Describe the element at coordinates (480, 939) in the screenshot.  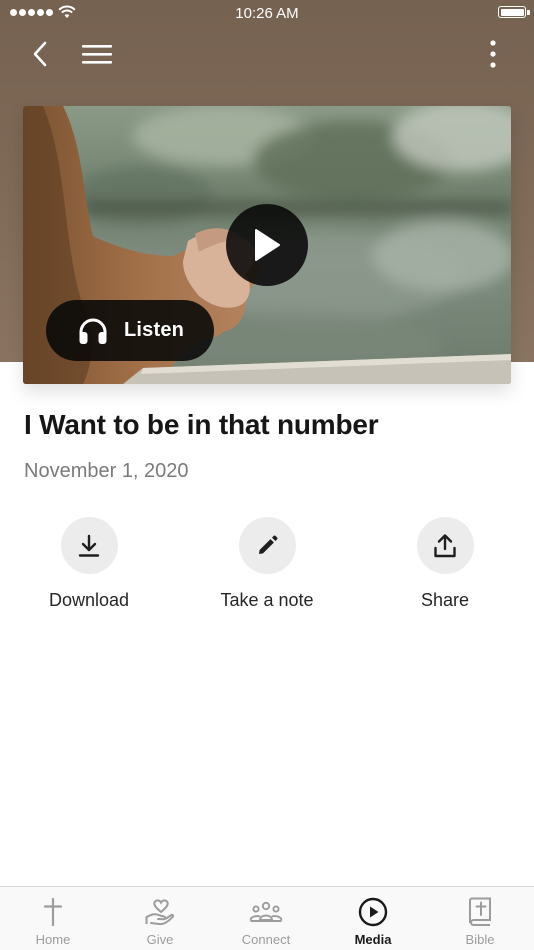
I see `tab-bible-label: Bible` at that location.